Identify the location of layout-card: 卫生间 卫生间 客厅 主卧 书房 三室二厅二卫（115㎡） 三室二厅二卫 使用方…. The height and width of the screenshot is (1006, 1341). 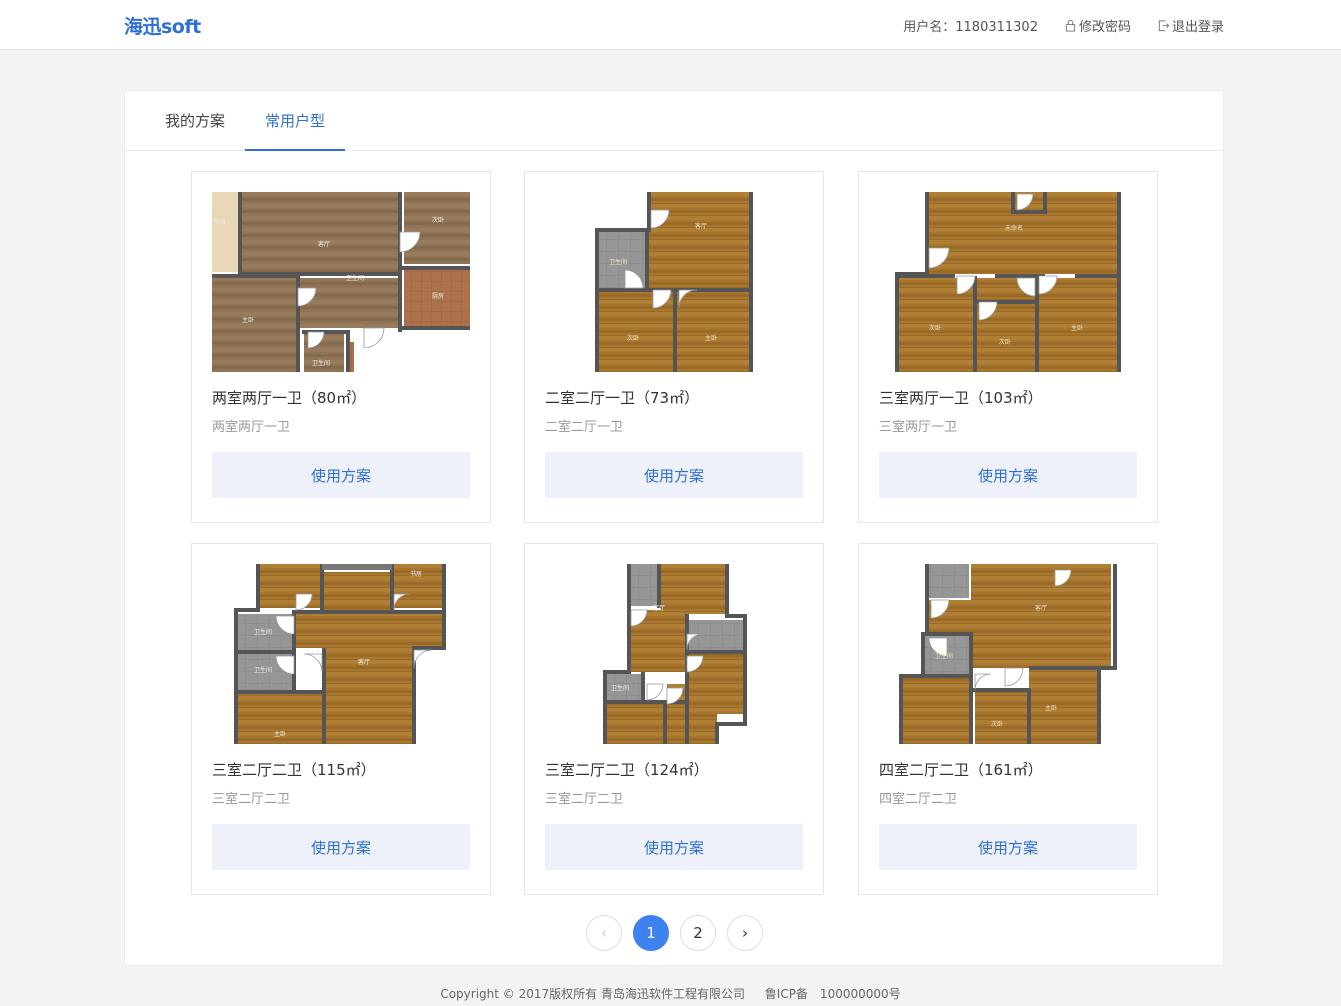
(341, 719).